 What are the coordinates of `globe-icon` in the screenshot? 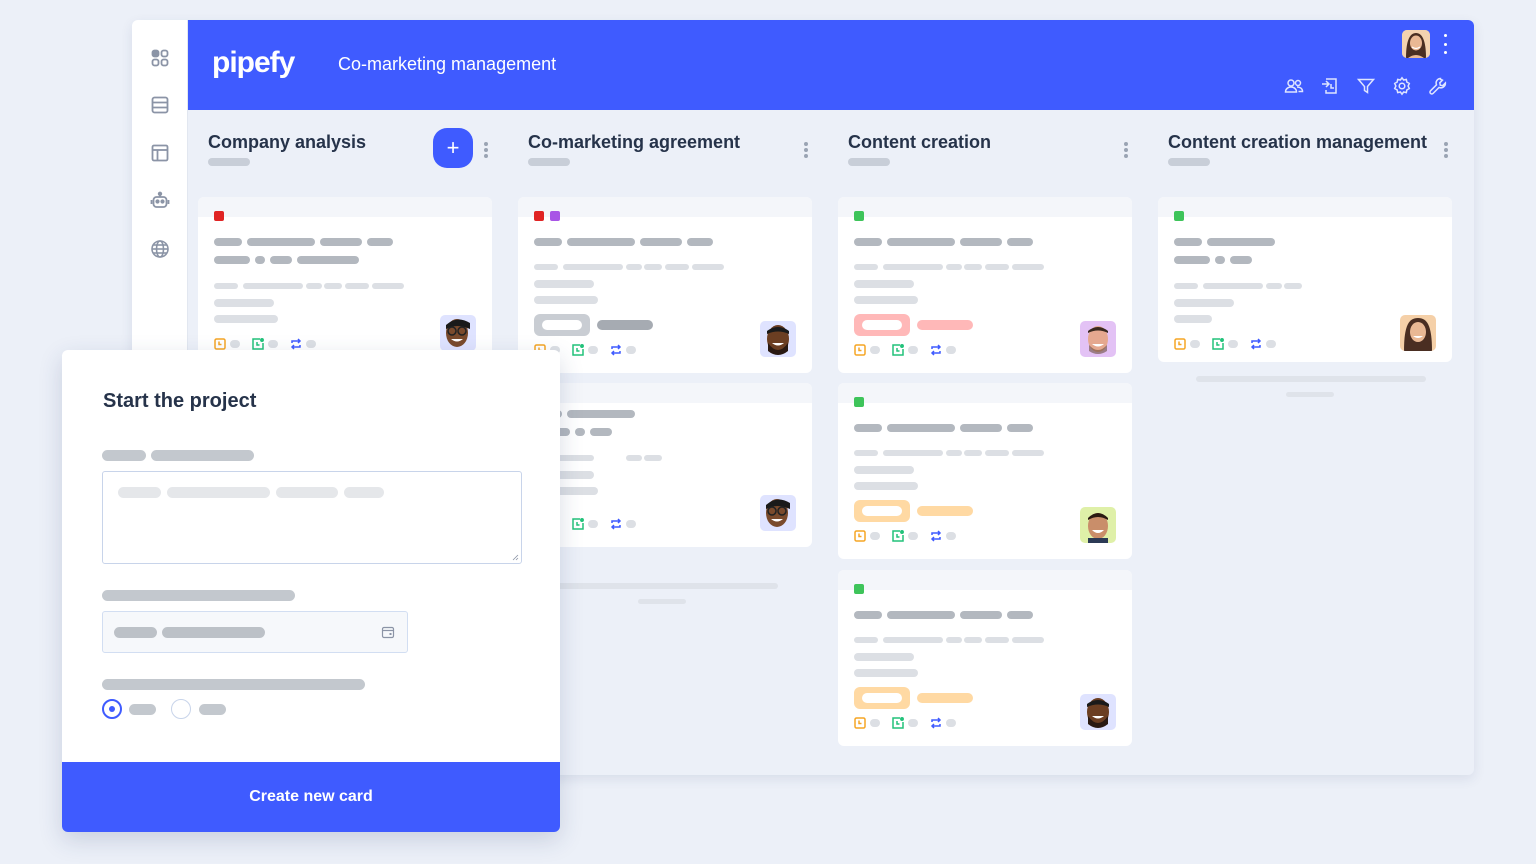 It's located at (160, 249).